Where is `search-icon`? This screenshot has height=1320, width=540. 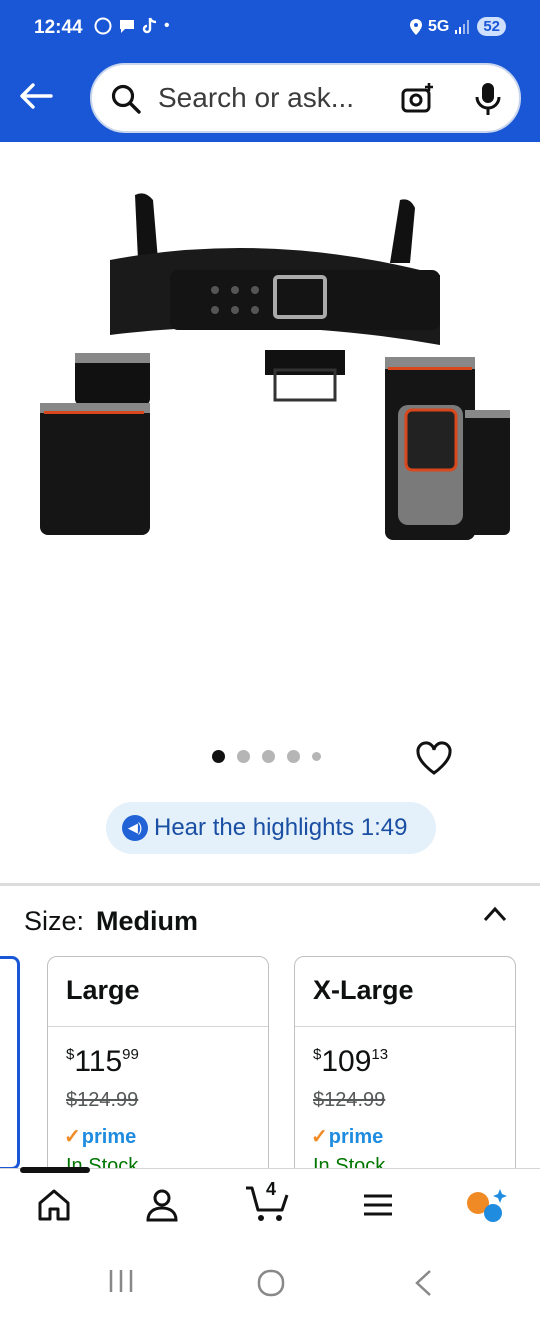
search-icon is located at coordinates (126, 99).